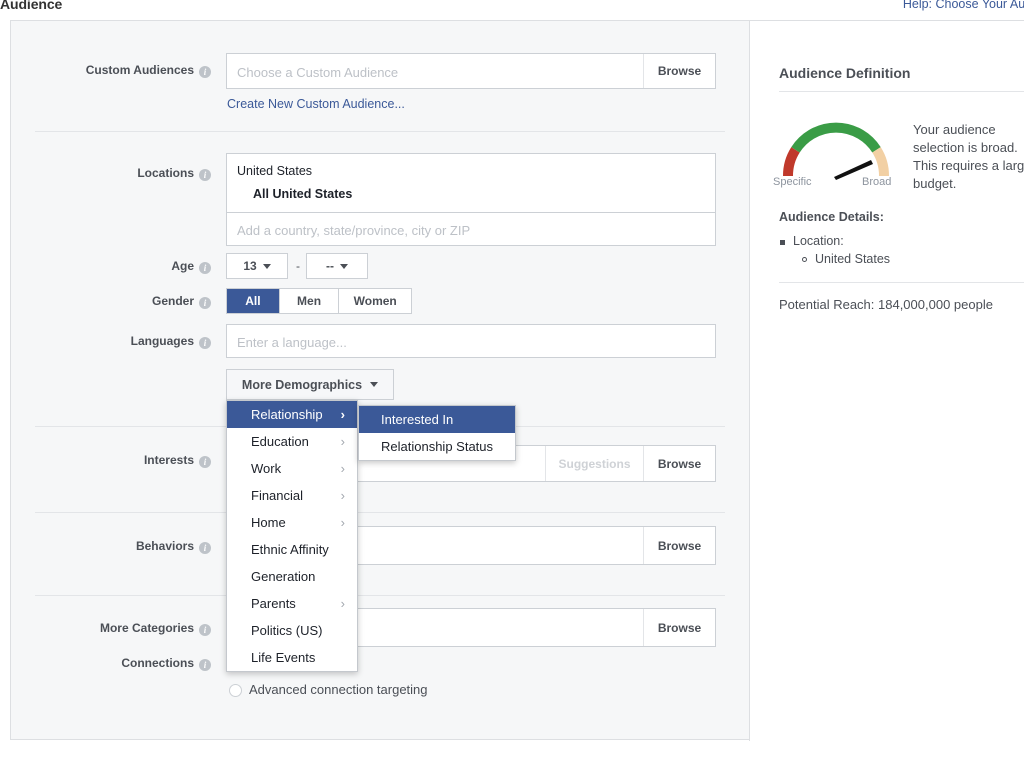  Describe the element at coordinates (901, 91) in the screenshot. I see `sidebar-divider-top` at that location.